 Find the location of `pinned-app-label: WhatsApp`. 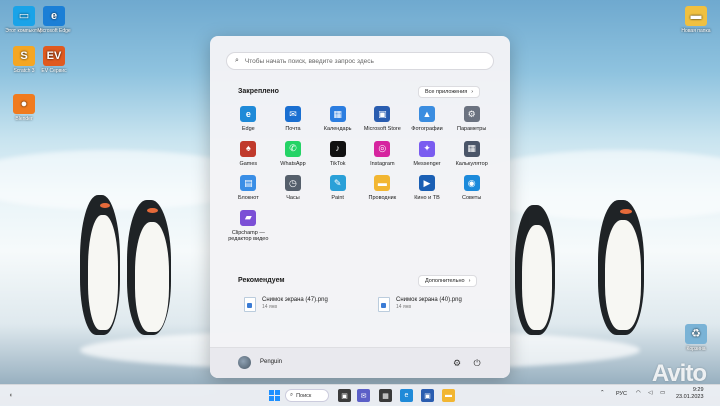

pinned-app-label: WhatsApp is located at coordinates (293, 163).